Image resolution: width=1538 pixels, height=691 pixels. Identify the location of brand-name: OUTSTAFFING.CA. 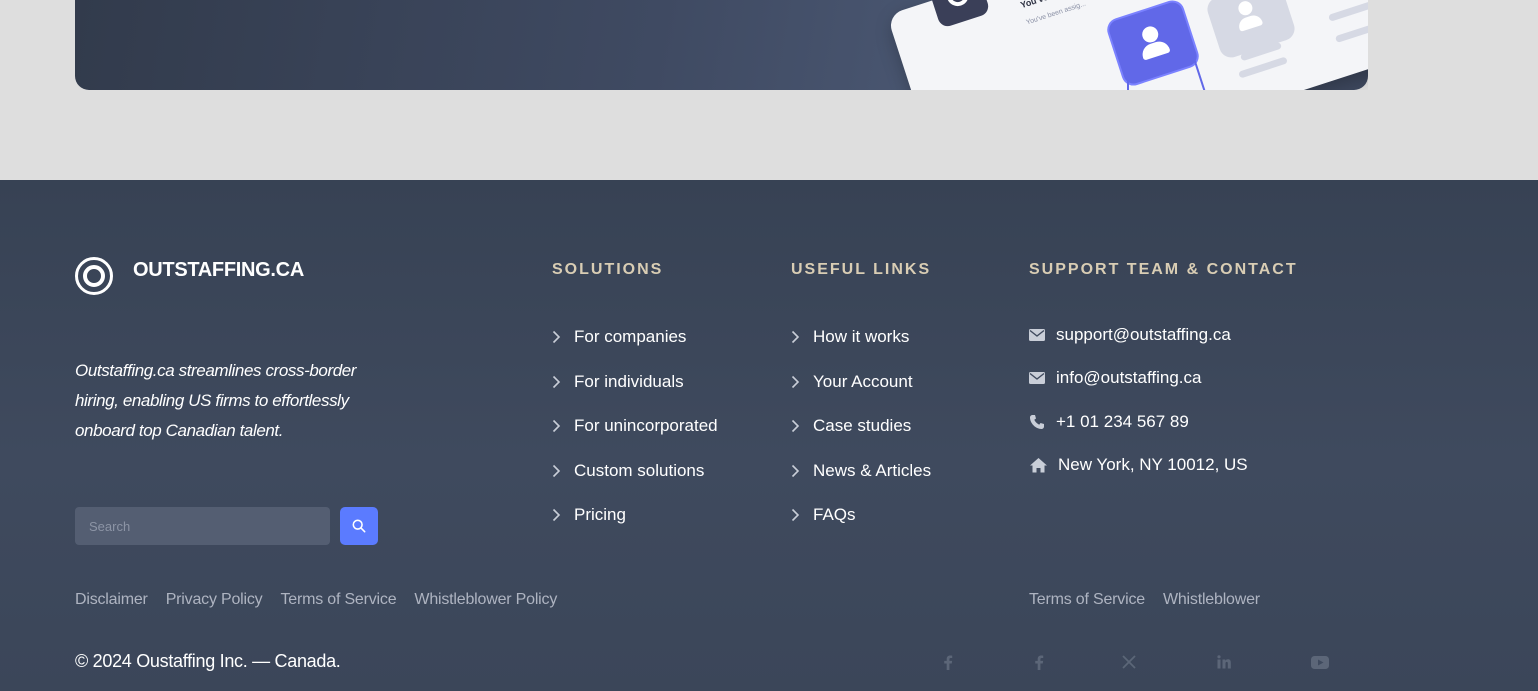
(218, 269).